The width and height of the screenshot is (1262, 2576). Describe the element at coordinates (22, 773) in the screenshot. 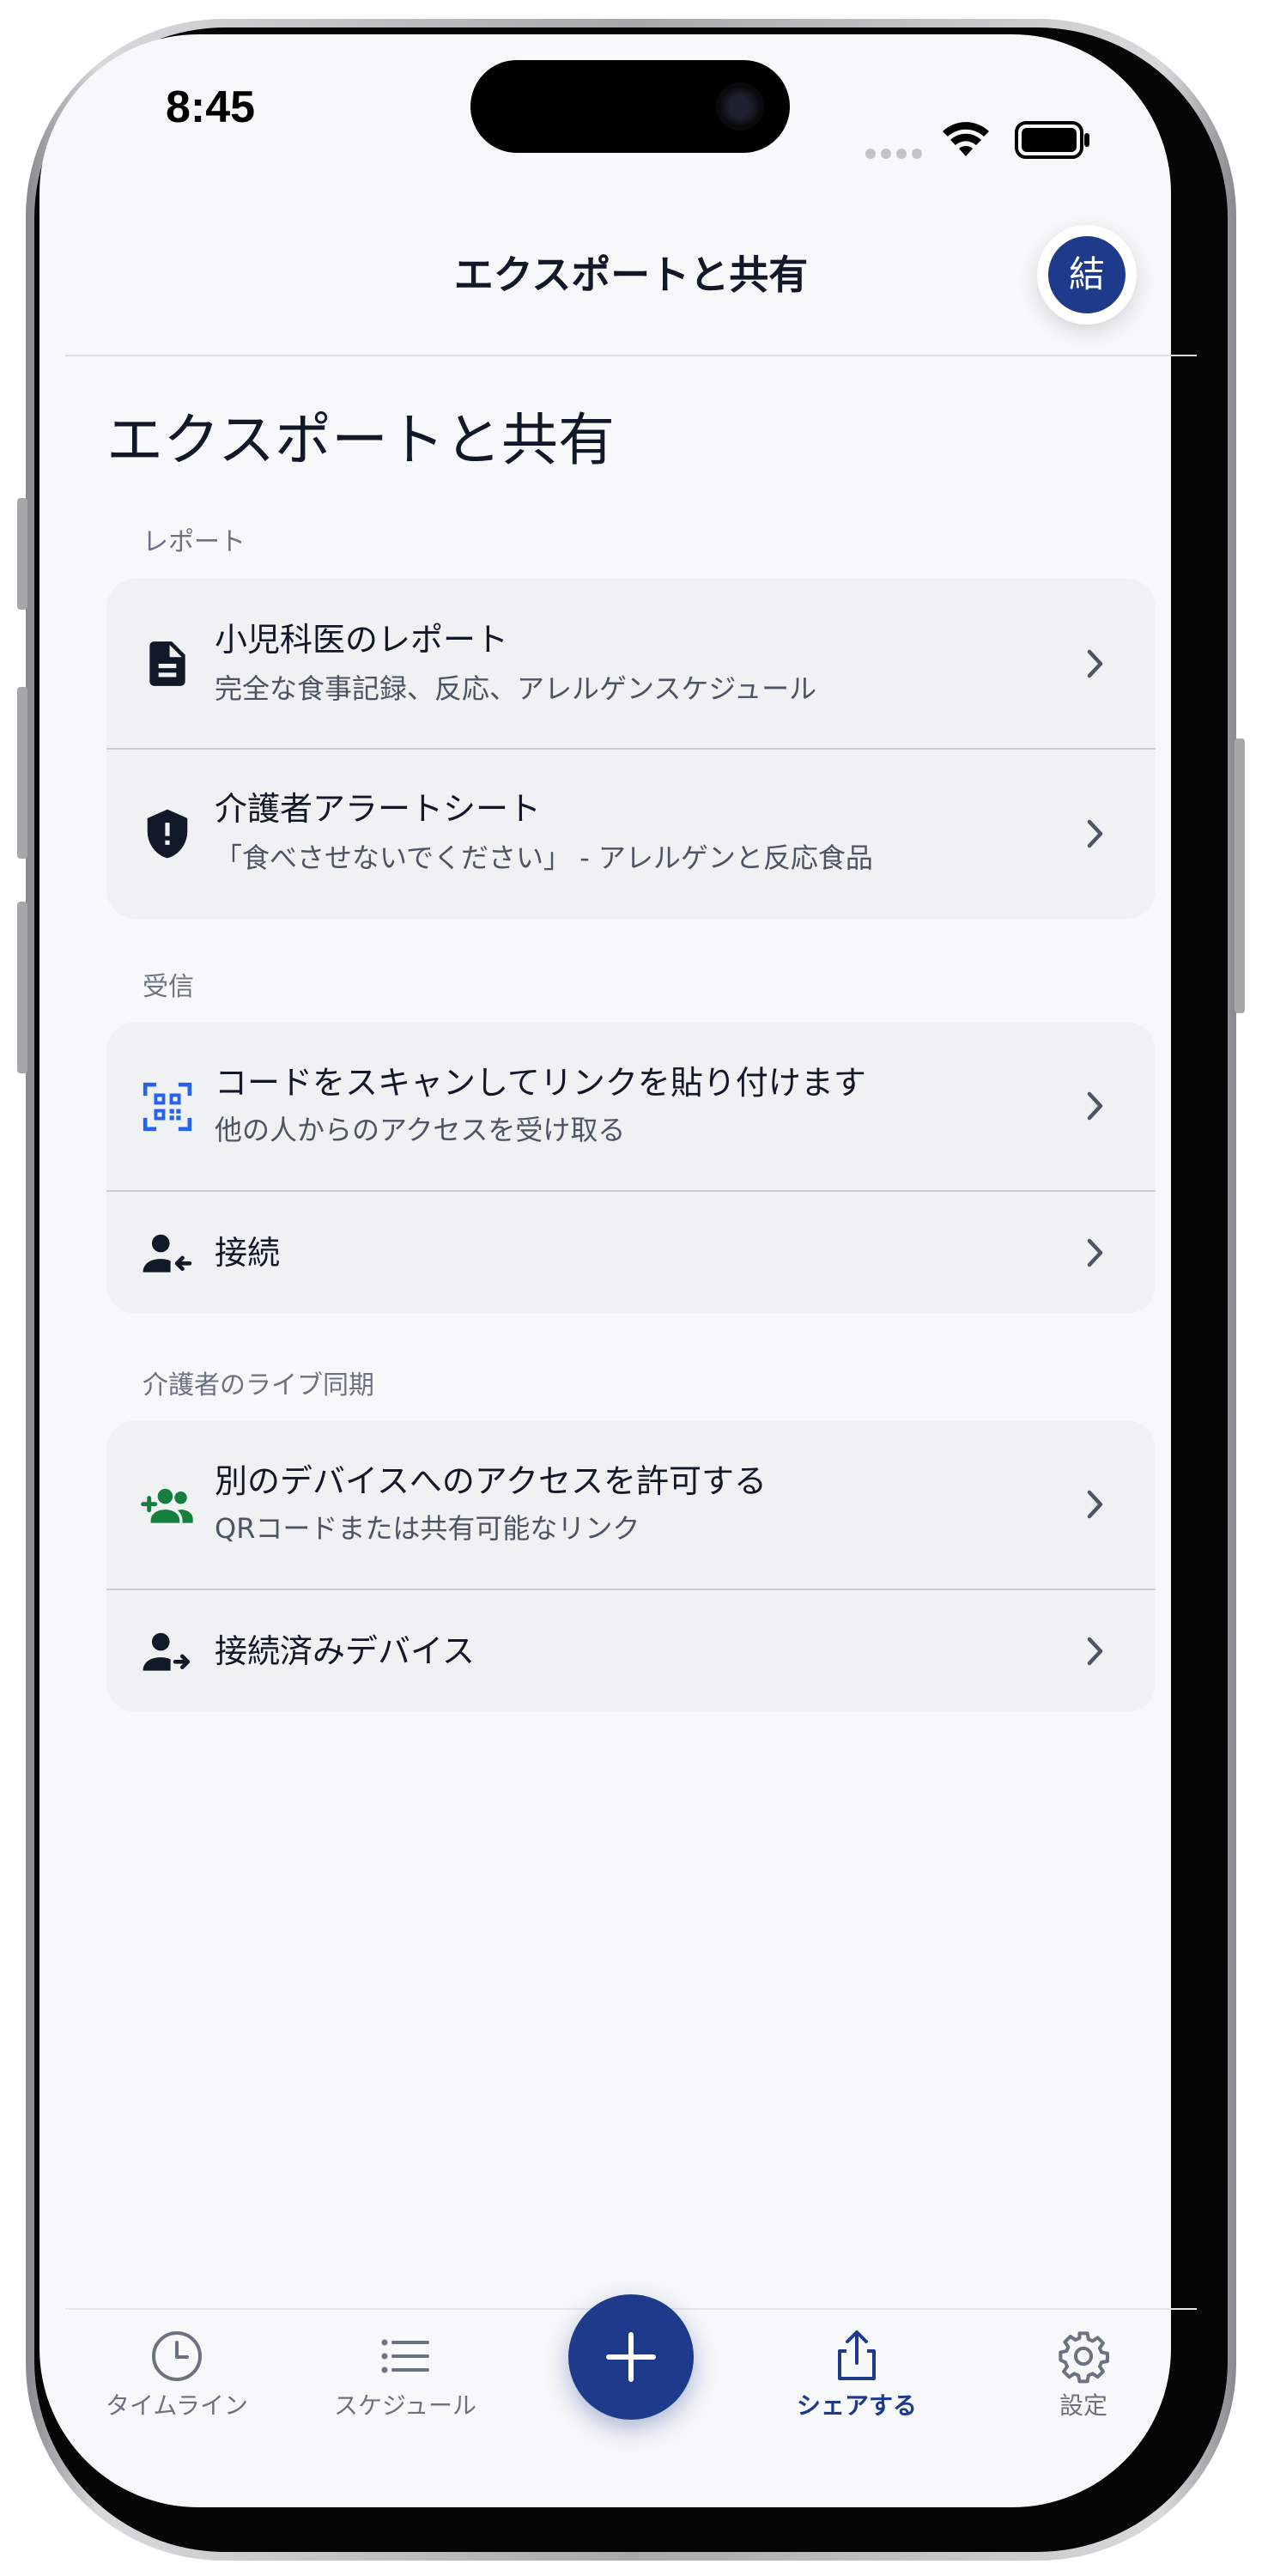

I see `volume-up-button` at that location.